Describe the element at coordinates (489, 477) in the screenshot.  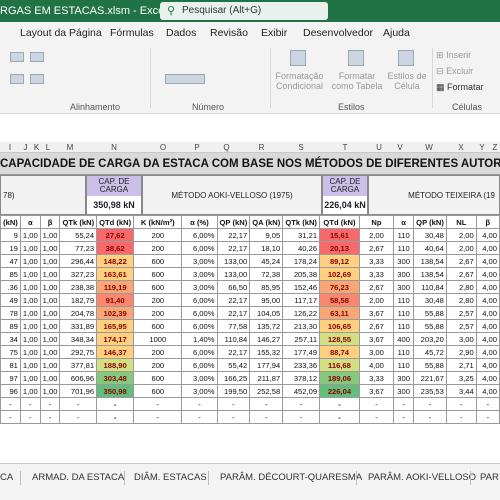
I see `tab-par: PAR` at that location.